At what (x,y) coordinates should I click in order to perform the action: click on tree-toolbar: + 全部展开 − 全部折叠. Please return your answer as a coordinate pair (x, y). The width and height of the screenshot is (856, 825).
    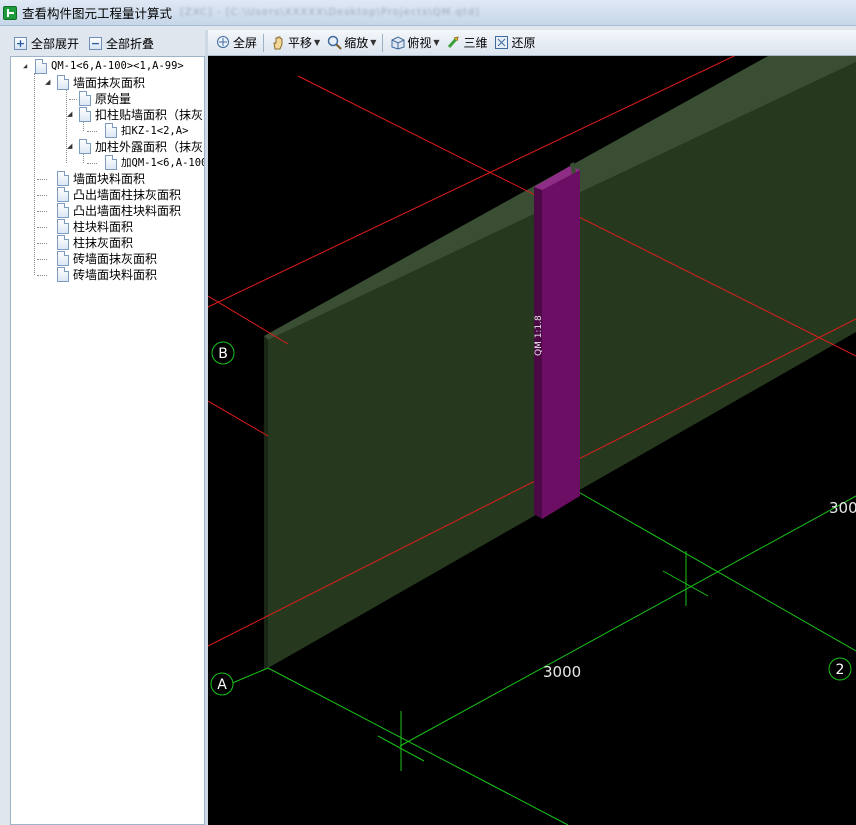
    Looking at the image, I should click on (107, 43).